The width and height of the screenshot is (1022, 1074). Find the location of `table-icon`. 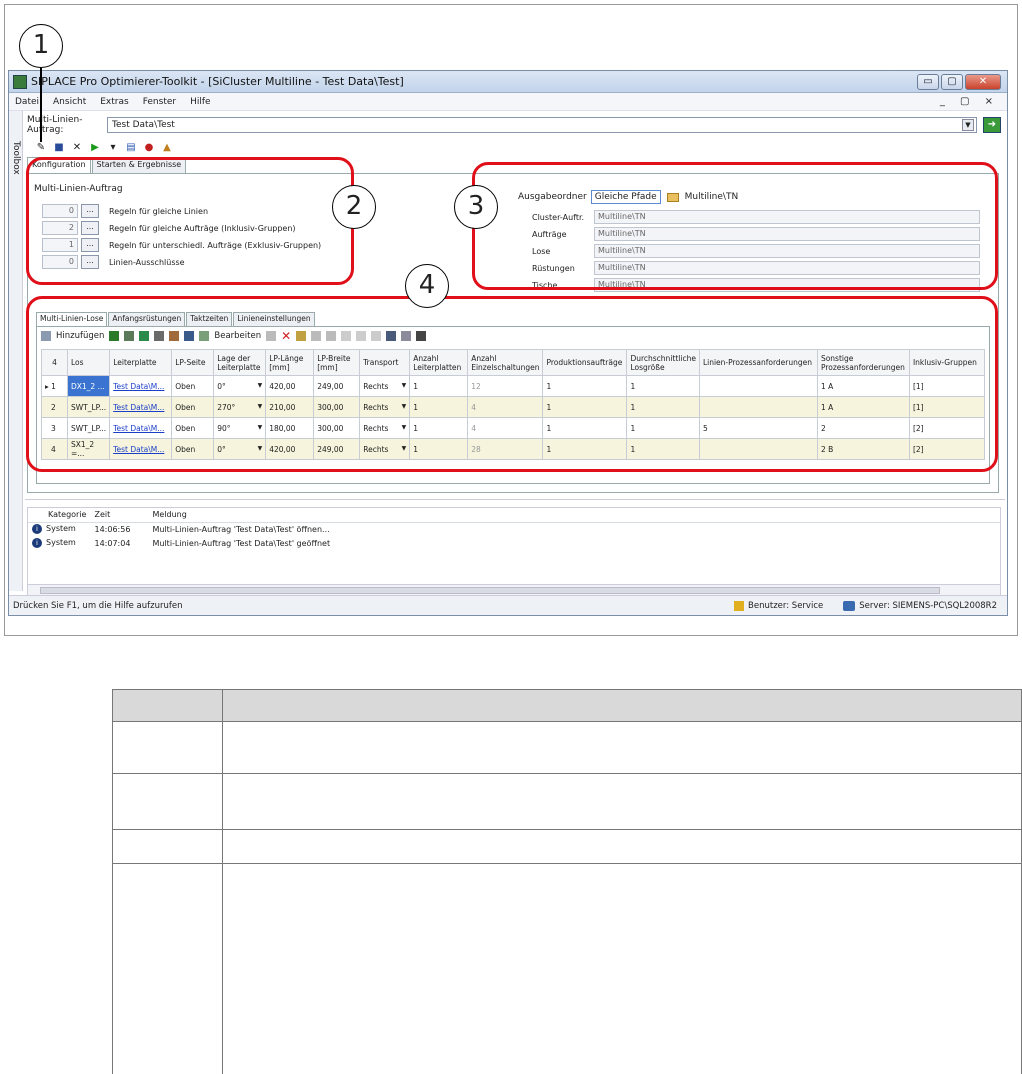

table-icon is located at coordinates (204, 336).